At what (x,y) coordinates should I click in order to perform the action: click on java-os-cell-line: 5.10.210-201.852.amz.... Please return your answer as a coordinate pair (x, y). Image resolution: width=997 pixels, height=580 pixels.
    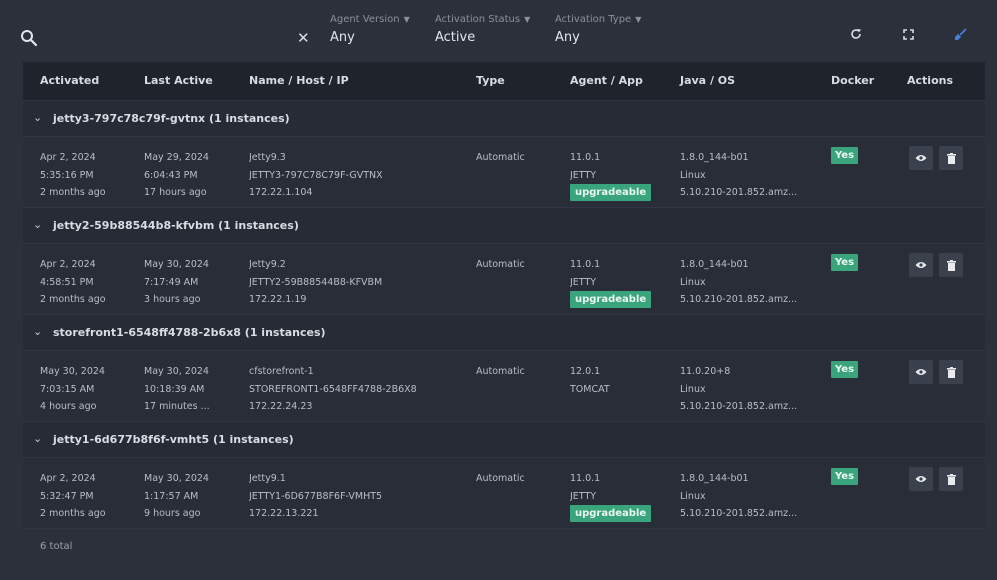
    Looking at the image, I should click on (739, 513).